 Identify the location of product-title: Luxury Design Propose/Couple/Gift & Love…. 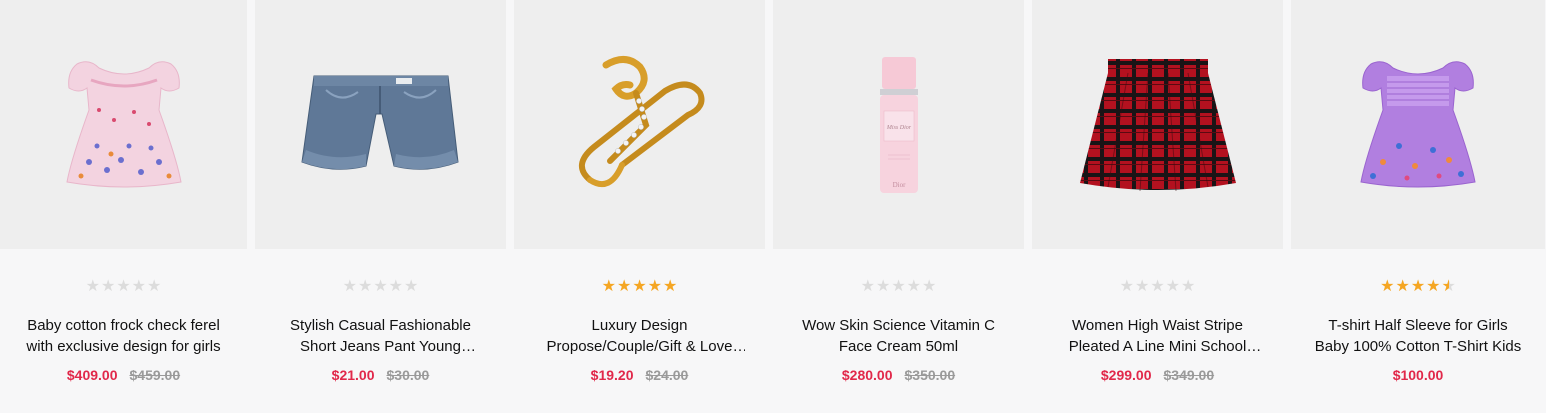
(640, 336).